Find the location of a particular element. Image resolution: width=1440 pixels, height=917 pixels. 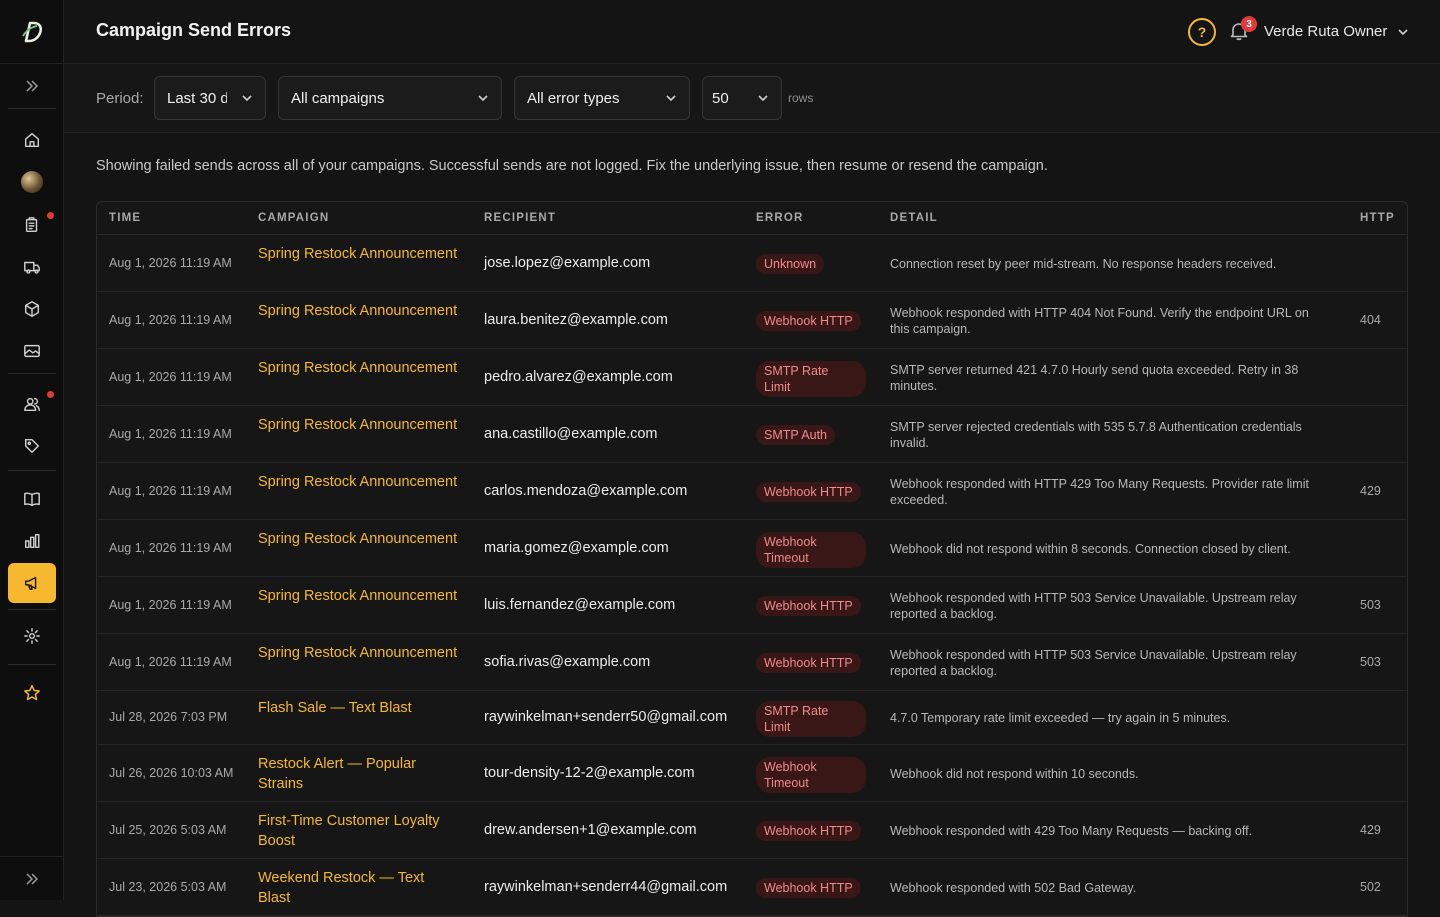

app-logo is located at coordinates (31, 32).